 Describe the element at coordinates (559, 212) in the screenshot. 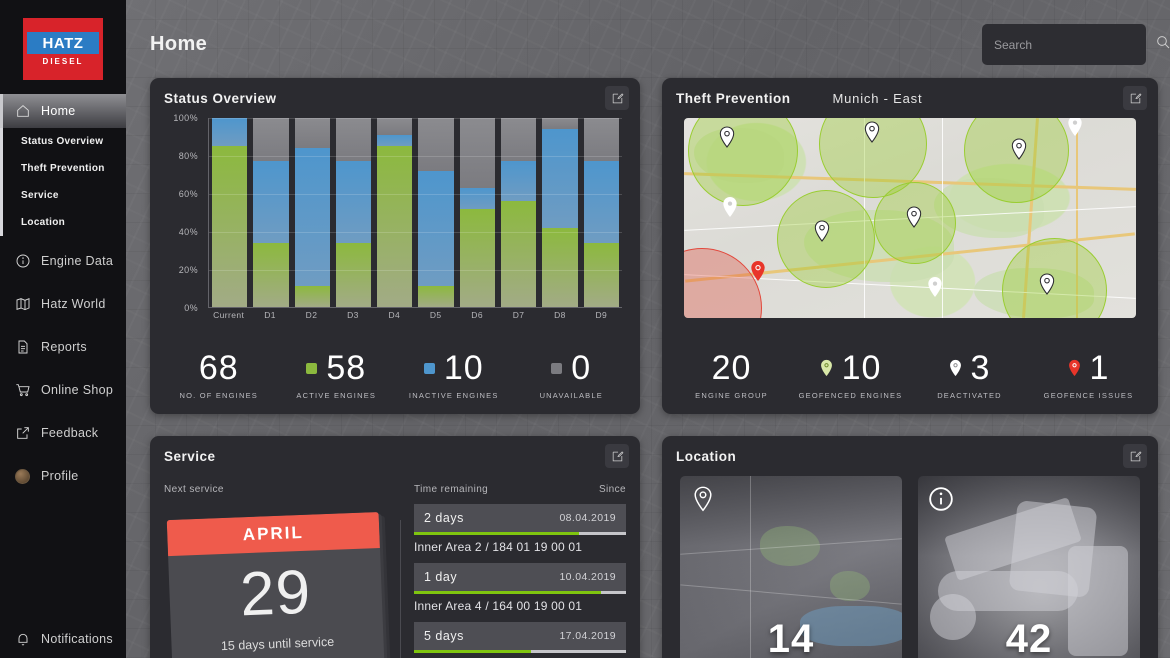

I see `chart-bar-d8` at that location.